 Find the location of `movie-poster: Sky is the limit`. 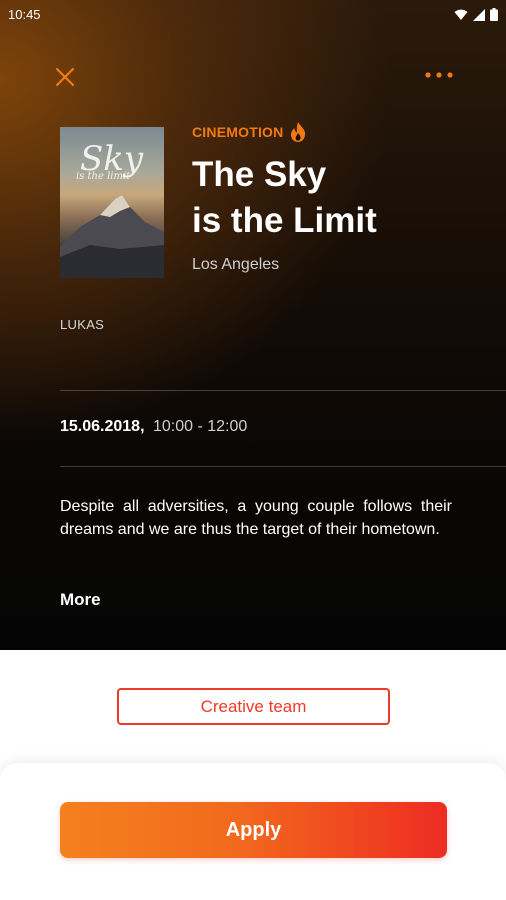

movie-poster: Sky is the limit is located at coordinates (112, 202).